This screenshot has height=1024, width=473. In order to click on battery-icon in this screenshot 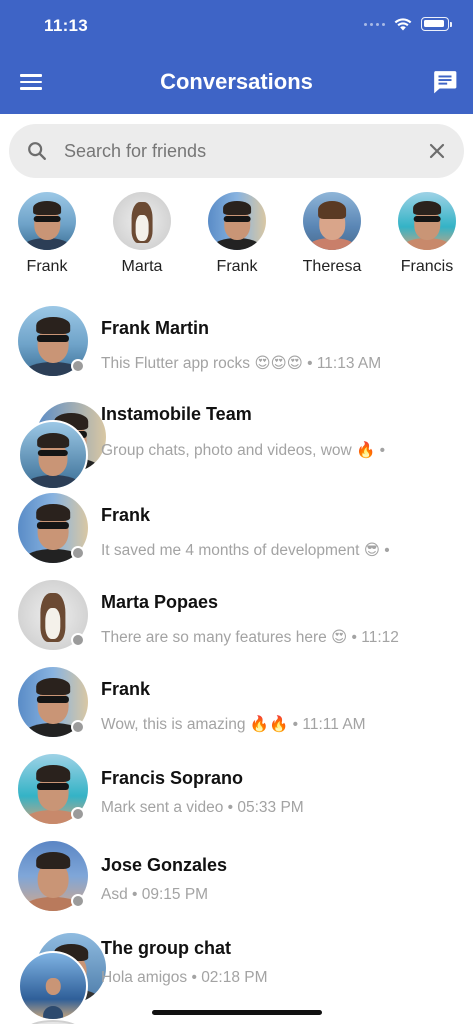, I will do `click(436, 24)`.